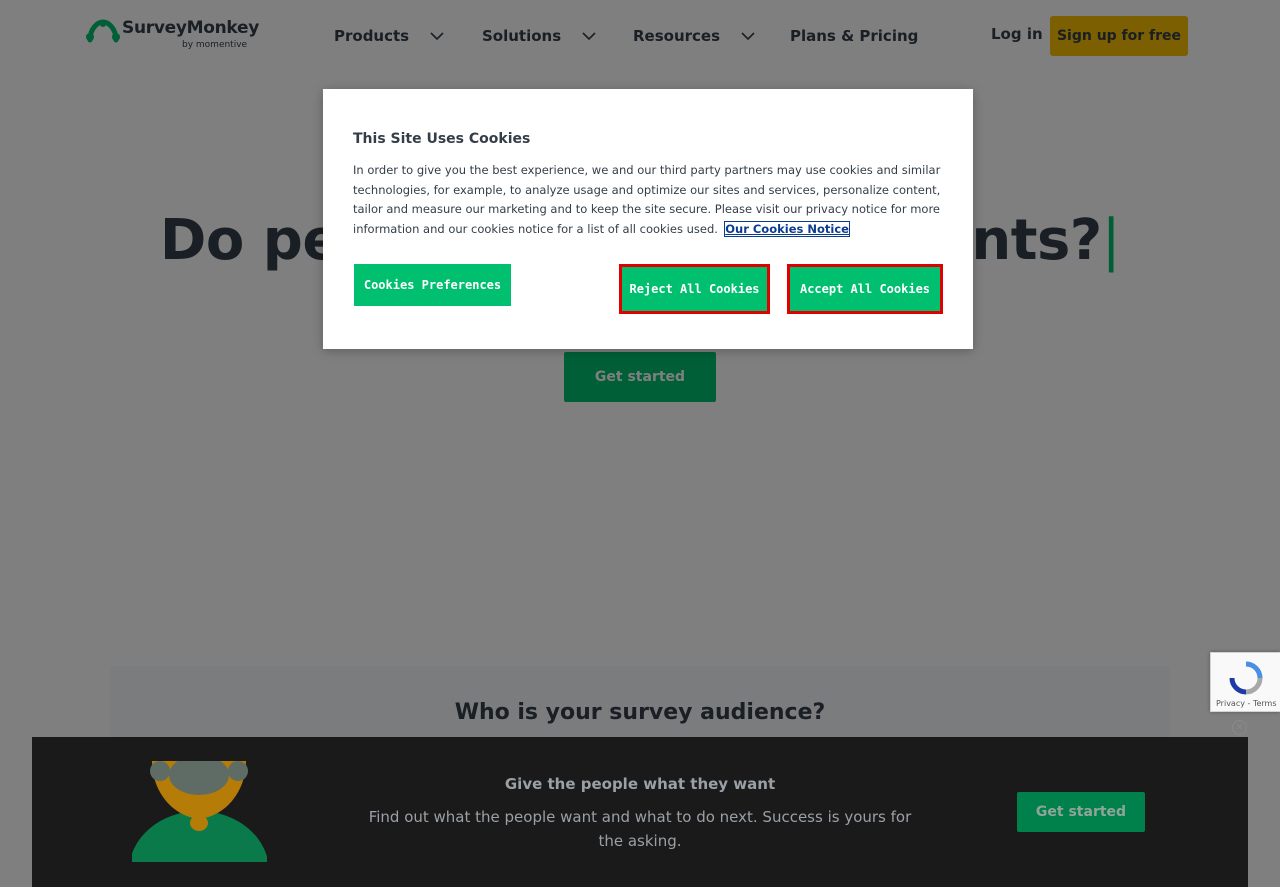 The width and height of the screenshot is (1280, 887). What do you see at coordinates (694, 289) in the screenshot?
I see `reject-all-cookies-button: Reject All Cookies` at bounding box center [694, 289].